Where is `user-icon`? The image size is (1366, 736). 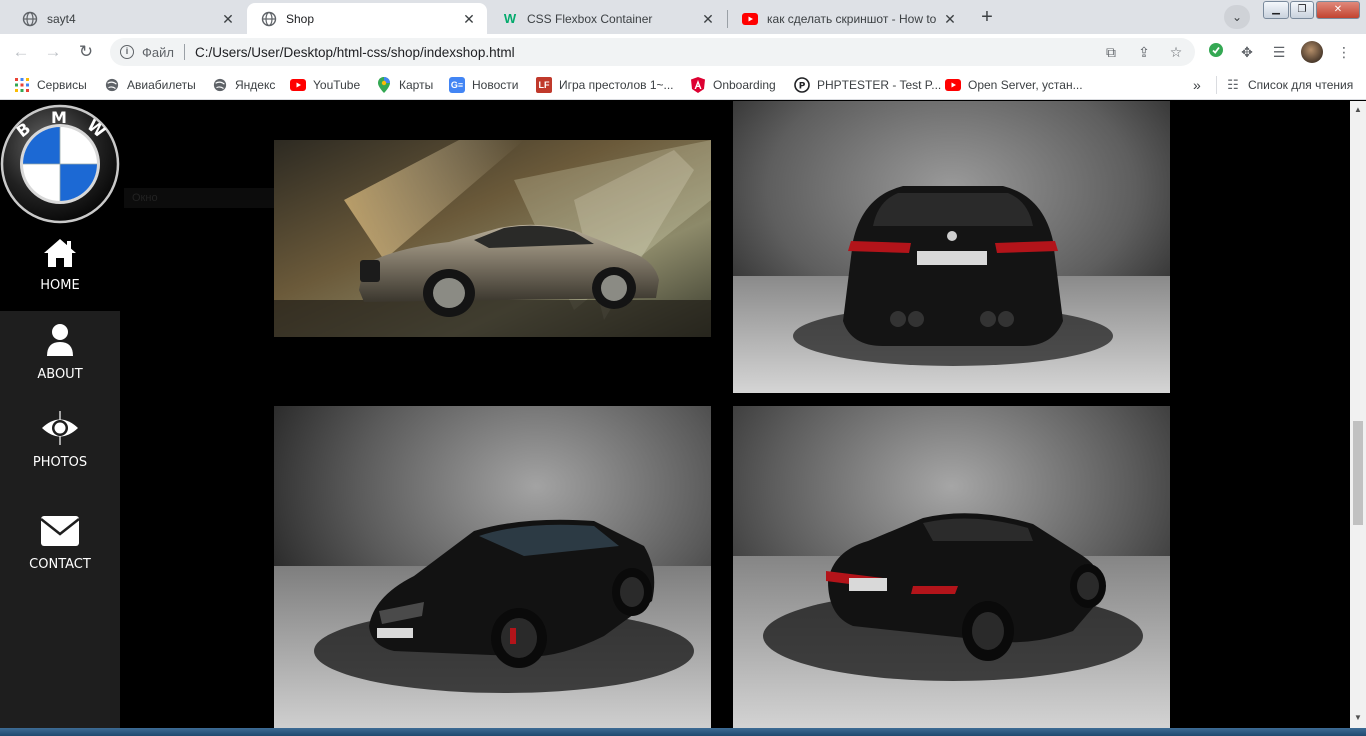 user-icon is located at coordinates (60, 342).